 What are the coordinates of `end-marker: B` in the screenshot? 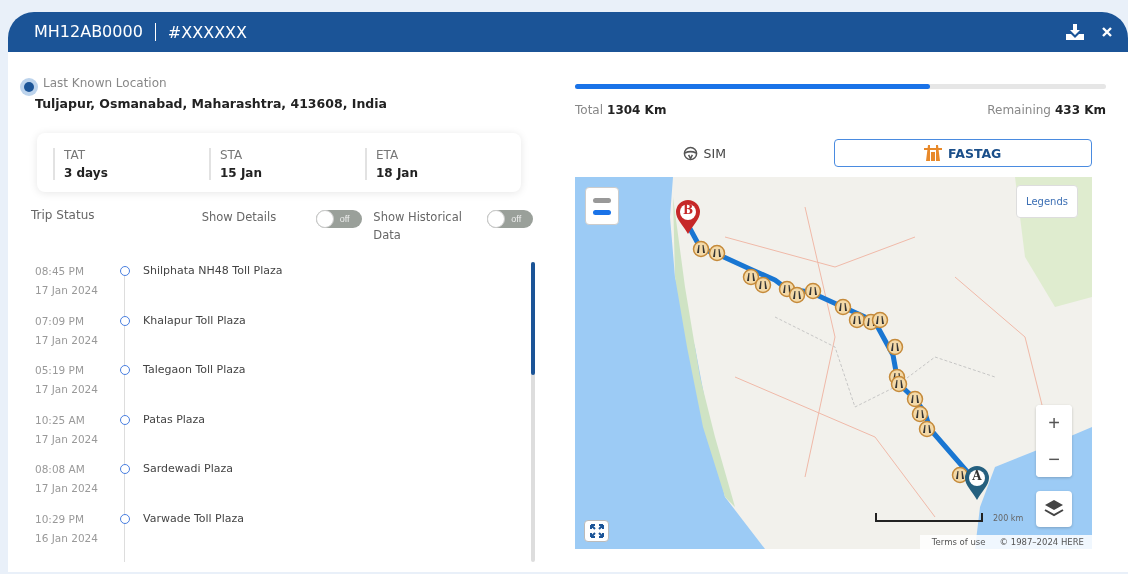 It's located at (688, 217).